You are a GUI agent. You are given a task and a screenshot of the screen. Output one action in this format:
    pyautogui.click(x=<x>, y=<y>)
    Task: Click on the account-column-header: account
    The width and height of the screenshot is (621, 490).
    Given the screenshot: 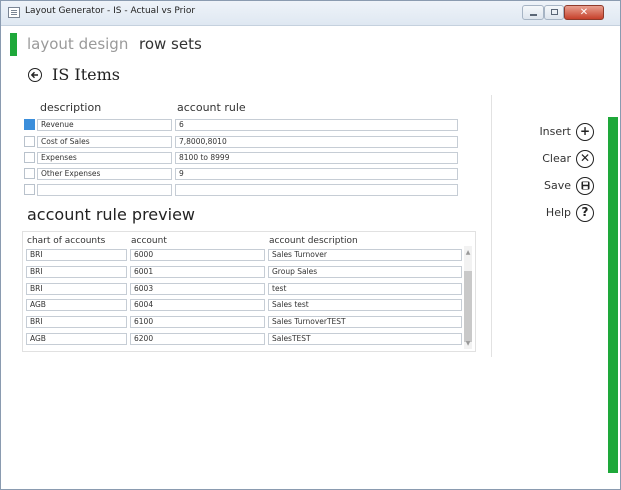 What is the action you would take?
    pyautogui.click(x=149, y=241)
    